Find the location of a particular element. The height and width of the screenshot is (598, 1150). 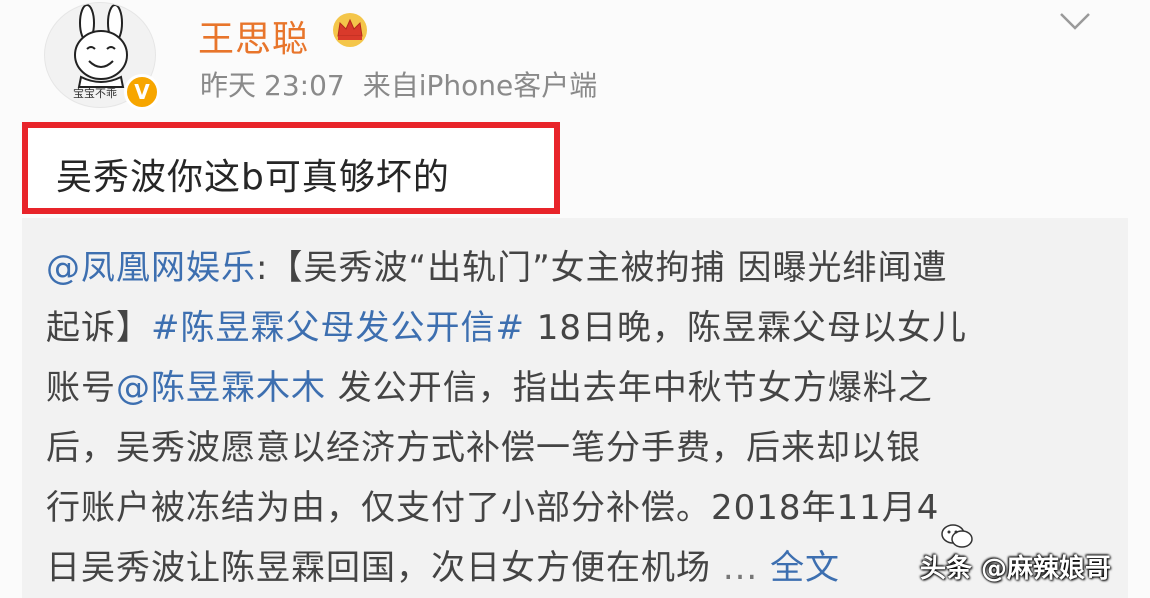

post-meta: 昨天 23:07 来自iPhone客户端 is located at coordinates (398, 84).